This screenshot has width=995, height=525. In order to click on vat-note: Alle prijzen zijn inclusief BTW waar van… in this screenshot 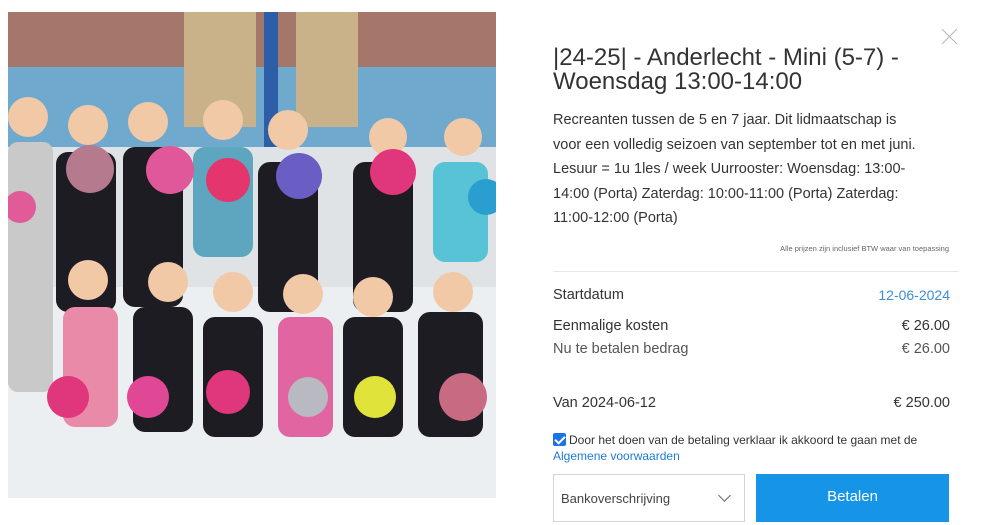, I will do `click(864, 248)`.